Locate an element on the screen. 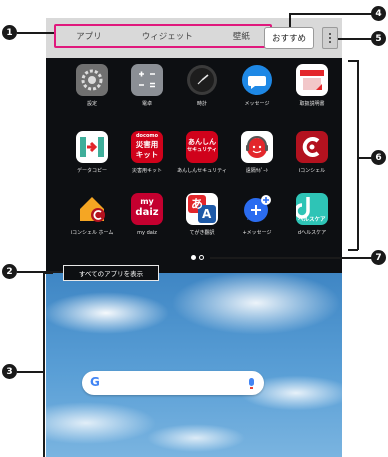 This screenshot has width=388, height=457. tab-wallpaper: 壁紙 is located at coordinates (241, 36).